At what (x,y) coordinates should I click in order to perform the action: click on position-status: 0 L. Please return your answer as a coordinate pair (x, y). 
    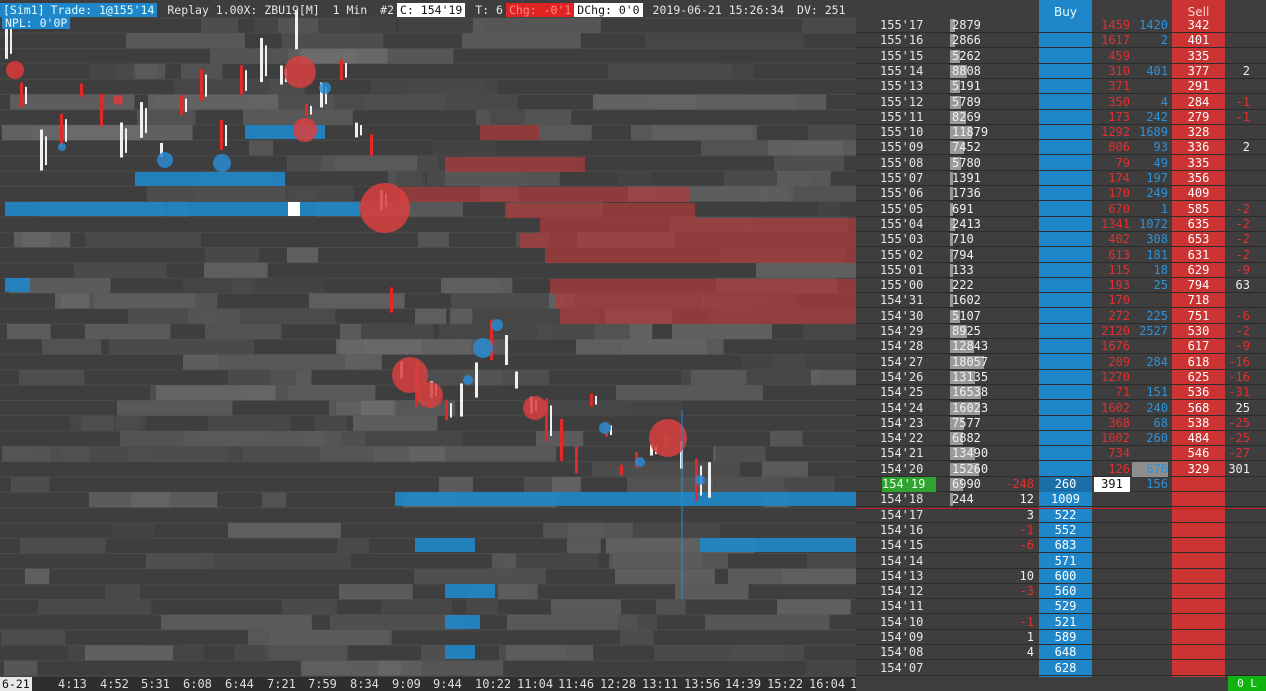
    Looking at the image, I should click on (1247, 683).